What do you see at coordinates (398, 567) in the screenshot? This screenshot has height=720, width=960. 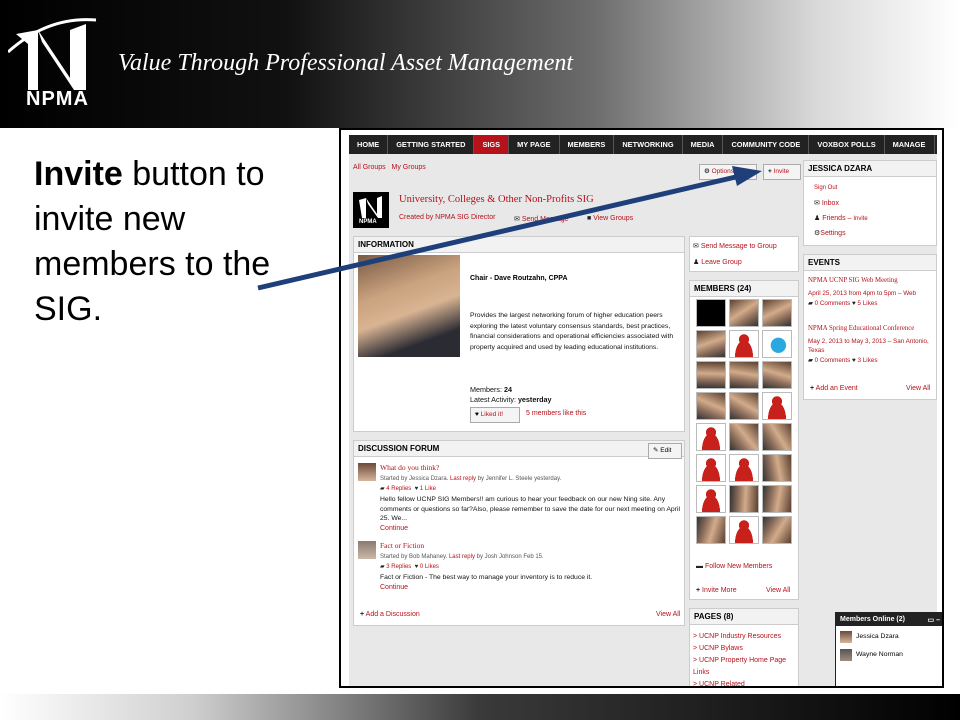 I see `replies-count: 3 Replies` at bounding box center [398, 567].